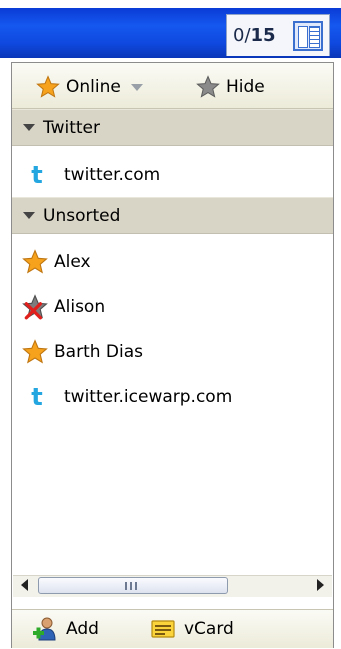  What do you see at coordinates (82, 215) in the screenshot?
I see `group-name: Unsorted` at bounding box center [82, 215].